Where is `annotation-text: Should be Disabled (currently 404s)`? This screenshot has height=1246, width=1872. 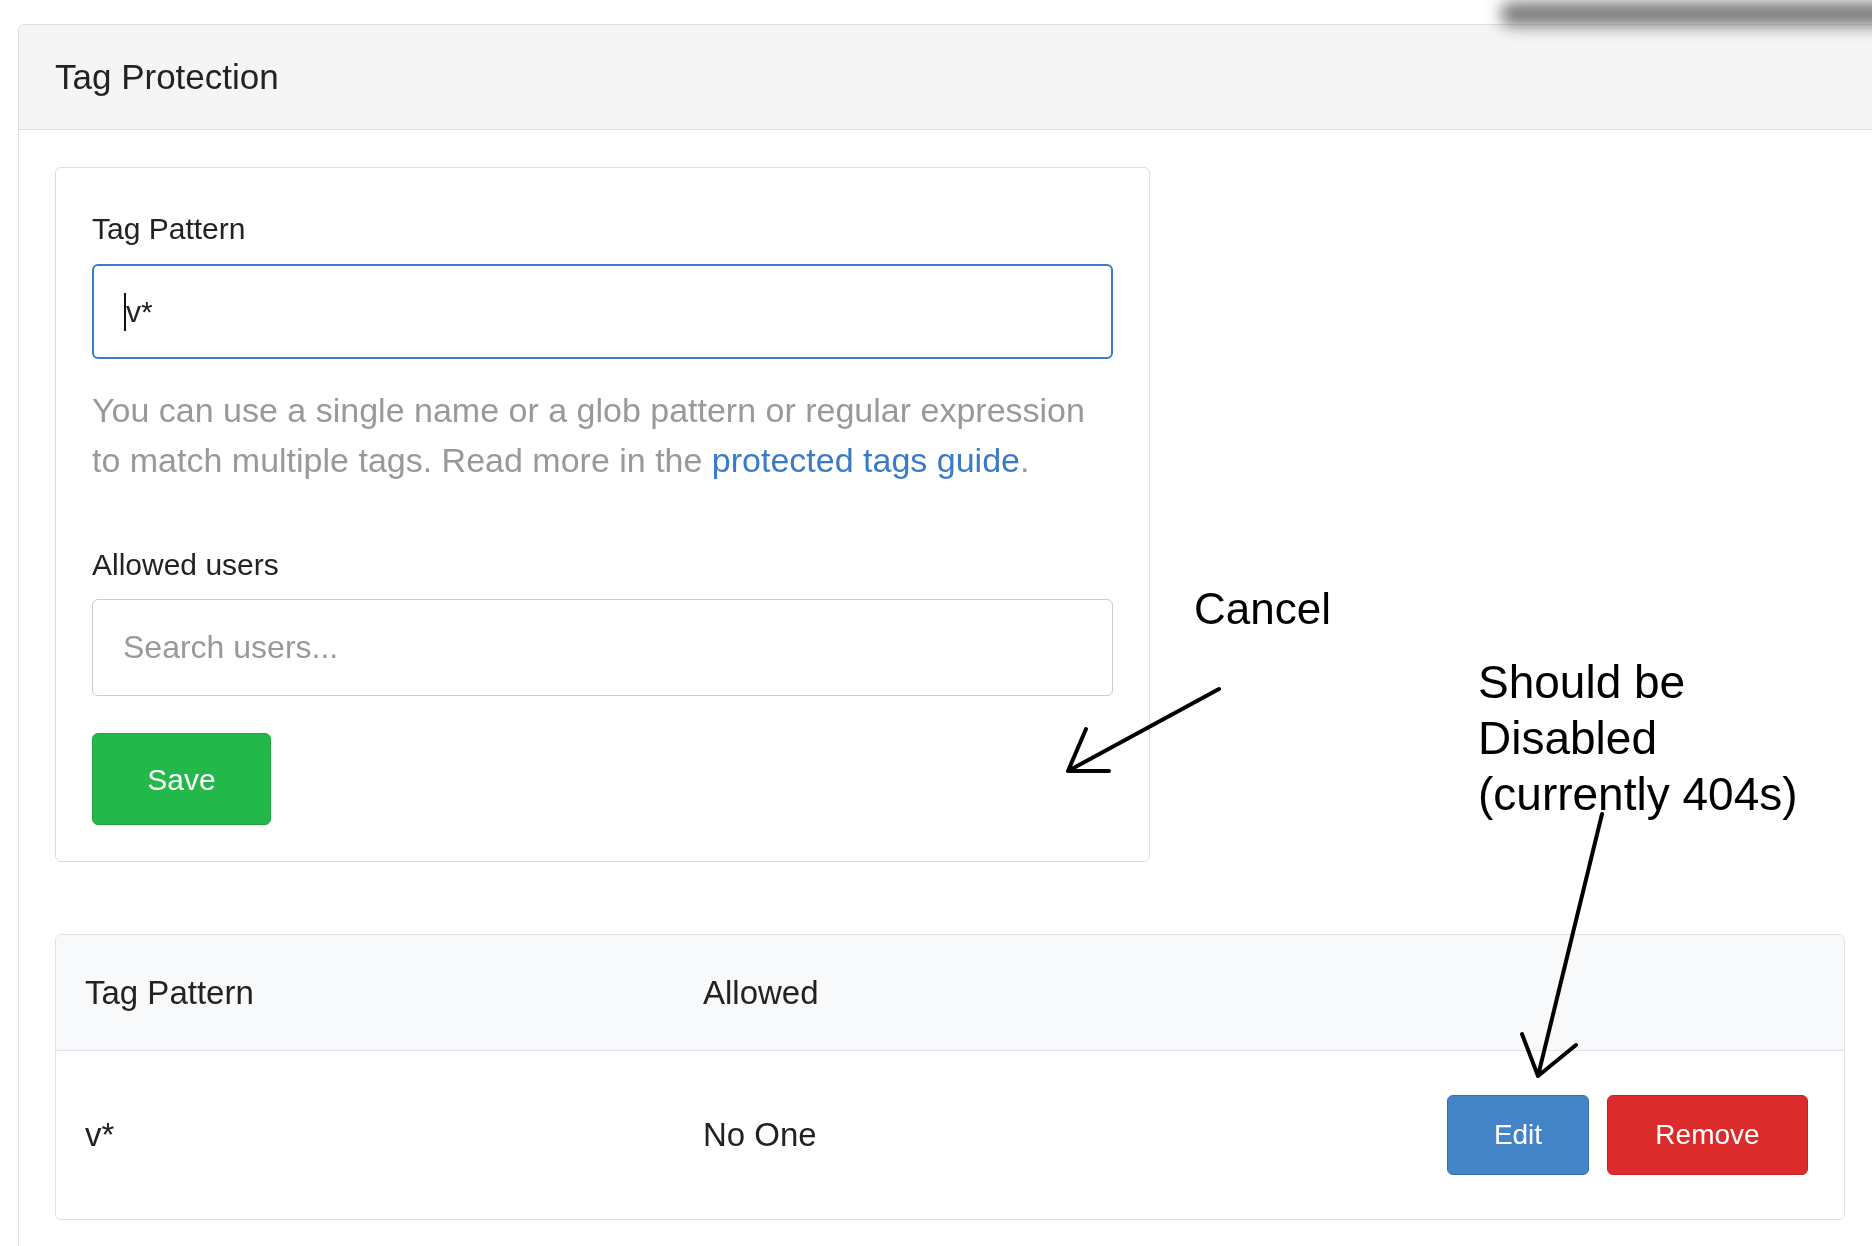
annotation-text: Should be Disabled (currently 404s) is located at coordinates (1638, 738).